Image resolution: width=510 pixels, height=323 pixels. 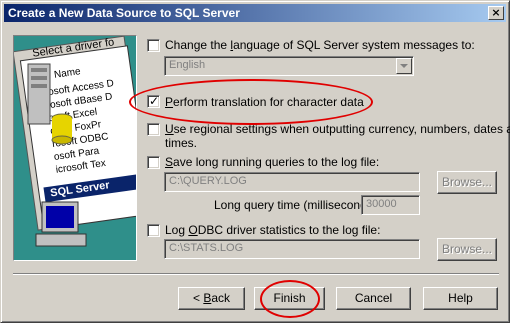 I want to click on long-query-time-label: Long query time (milliseconds):, so click(x=297, y=205).